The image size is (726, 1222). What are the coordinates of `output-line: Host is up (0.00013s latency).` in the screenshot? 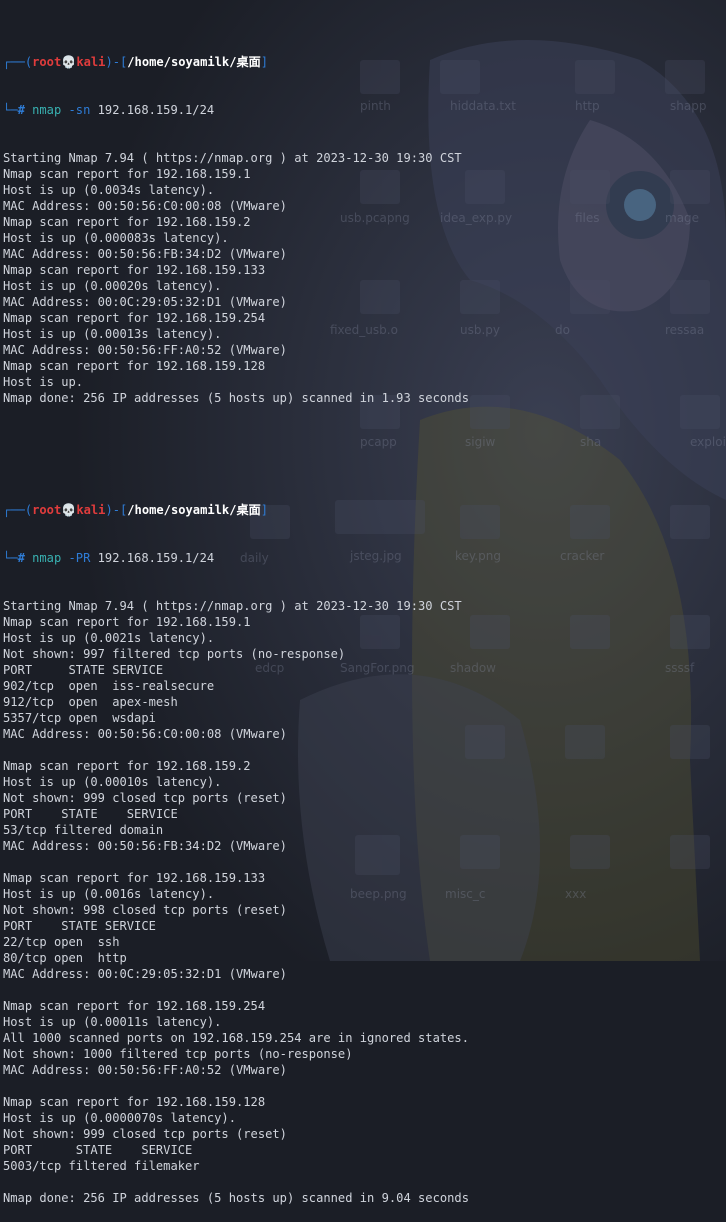 It's located at (112, 334).